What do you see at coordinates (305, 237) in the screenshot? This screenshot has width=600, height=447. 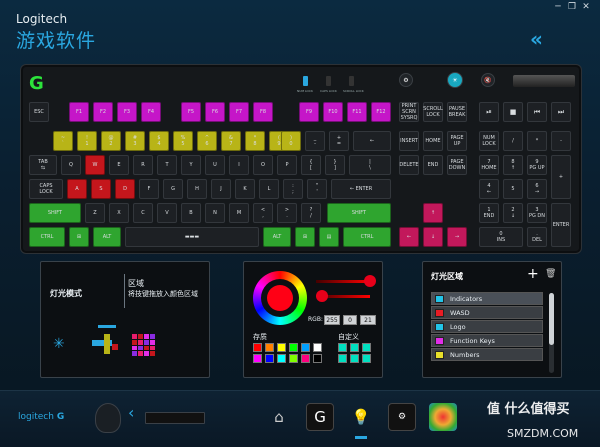 I see `key-rwin: ⊞` at bounding box center [305, 237].